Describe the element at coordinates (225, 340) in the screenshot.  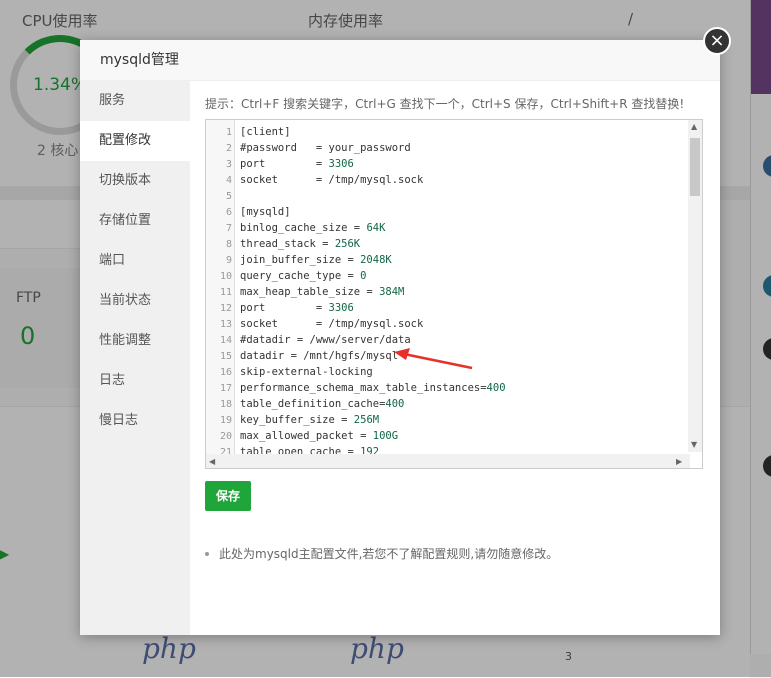
I see `line-number: 14` at that location.